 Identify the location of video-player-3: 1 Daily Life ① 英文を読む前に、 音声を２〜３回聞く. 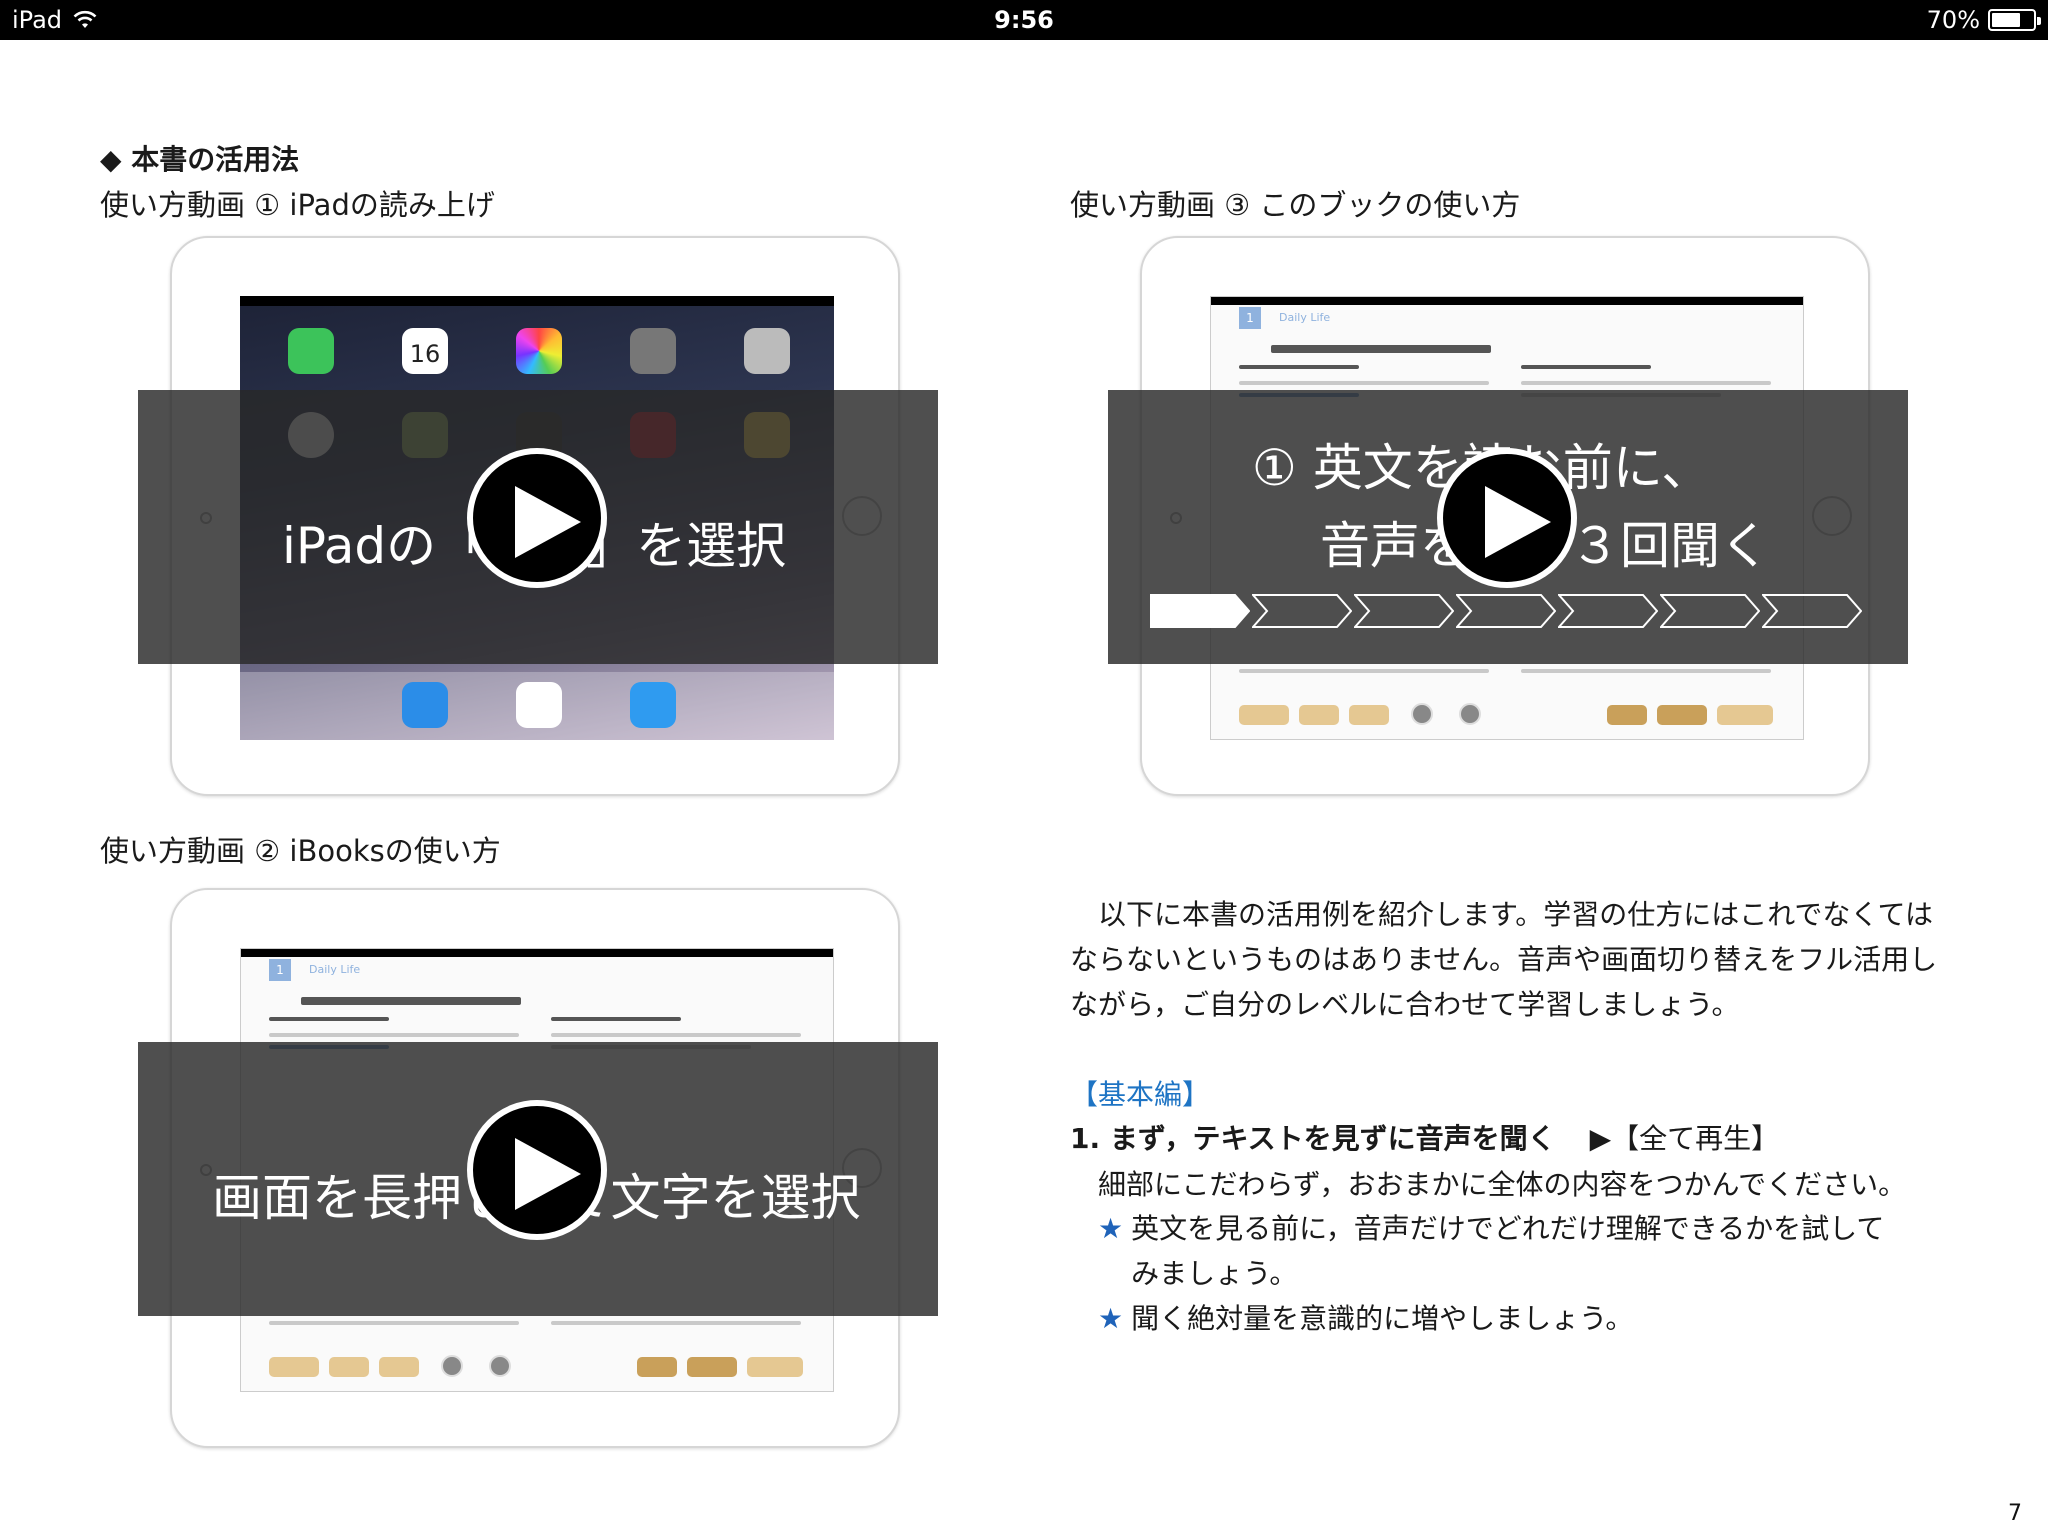
(1508, 516).